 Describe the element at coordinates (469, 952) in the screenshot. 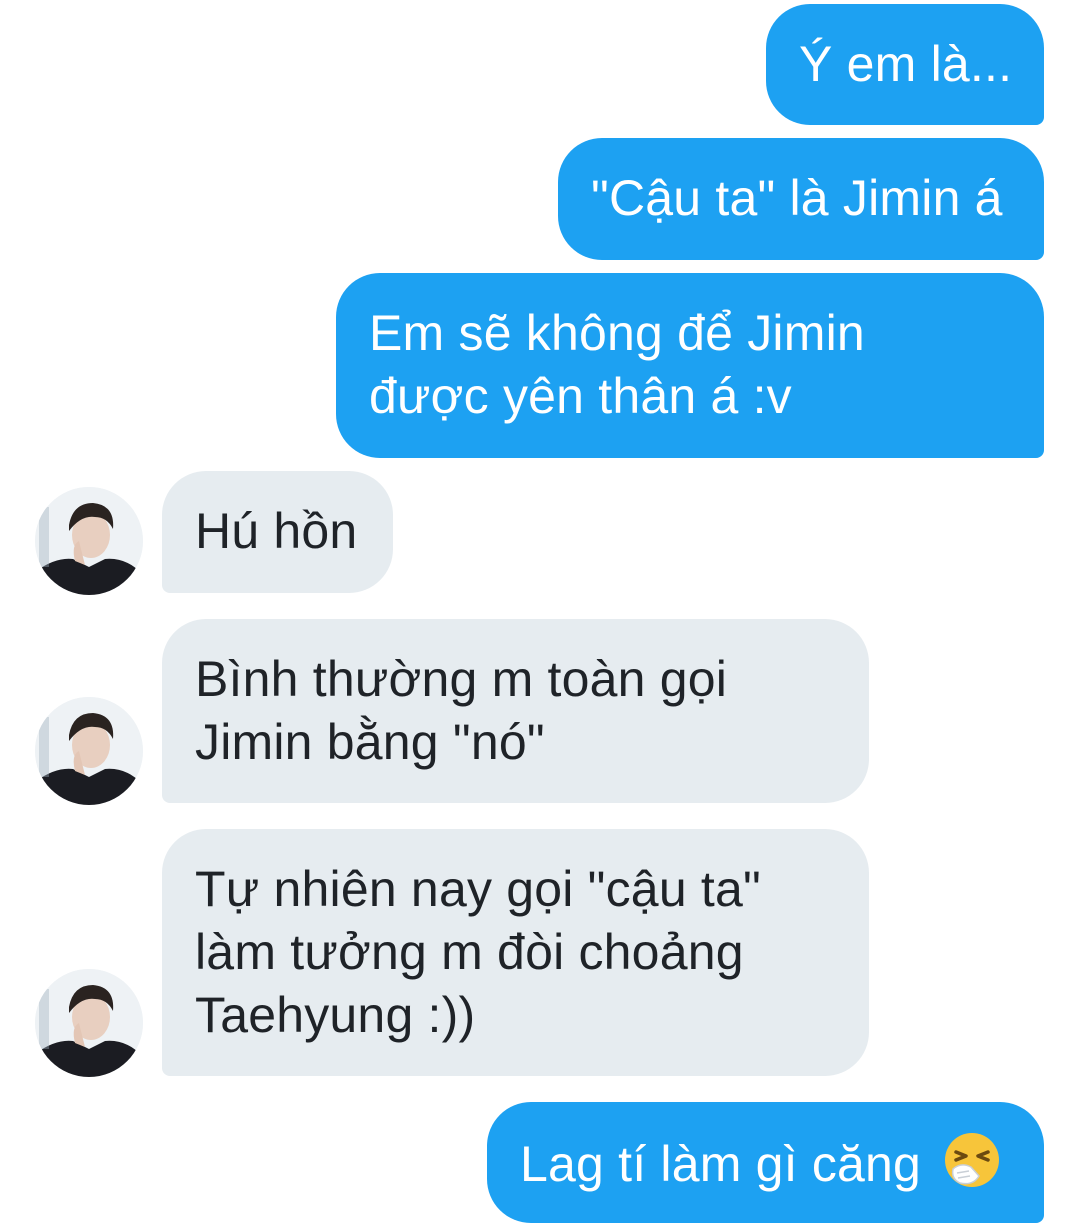

I see `message-line: làm tưởng m đòi choảng` at that location.